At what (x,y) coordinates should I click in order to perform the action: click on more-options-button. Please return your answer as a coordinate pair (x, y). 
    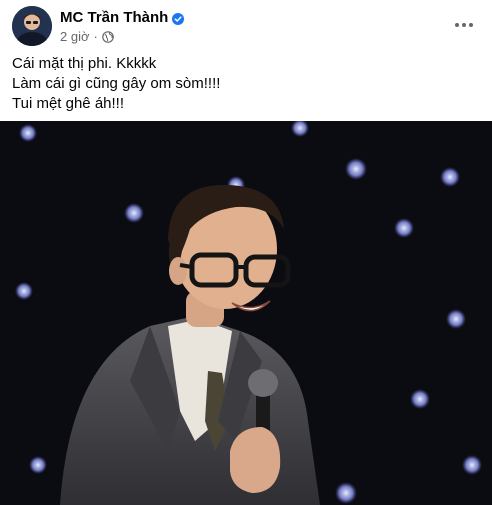
    Looking at the image, I should click on (464, 24).